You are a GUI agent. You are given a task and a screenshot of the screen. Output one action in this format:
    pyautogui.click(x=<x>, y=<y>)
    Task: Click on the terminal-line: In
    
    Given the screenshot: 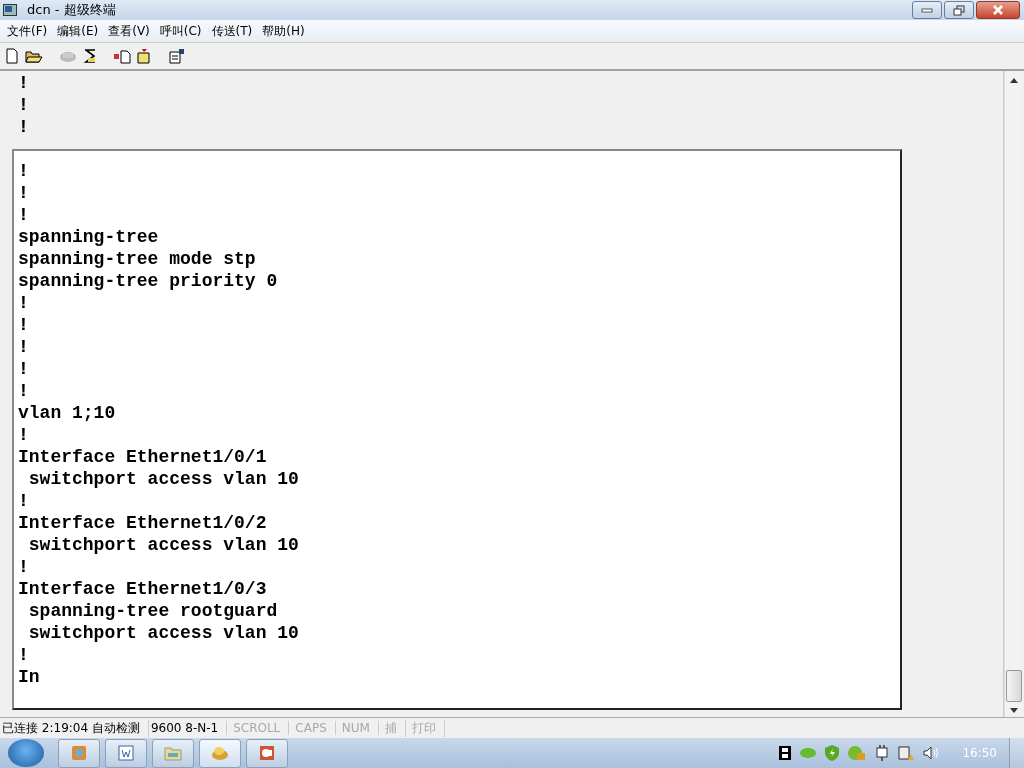 What is the action you would take?
    pyautogui.click(x=29, y=677)
    